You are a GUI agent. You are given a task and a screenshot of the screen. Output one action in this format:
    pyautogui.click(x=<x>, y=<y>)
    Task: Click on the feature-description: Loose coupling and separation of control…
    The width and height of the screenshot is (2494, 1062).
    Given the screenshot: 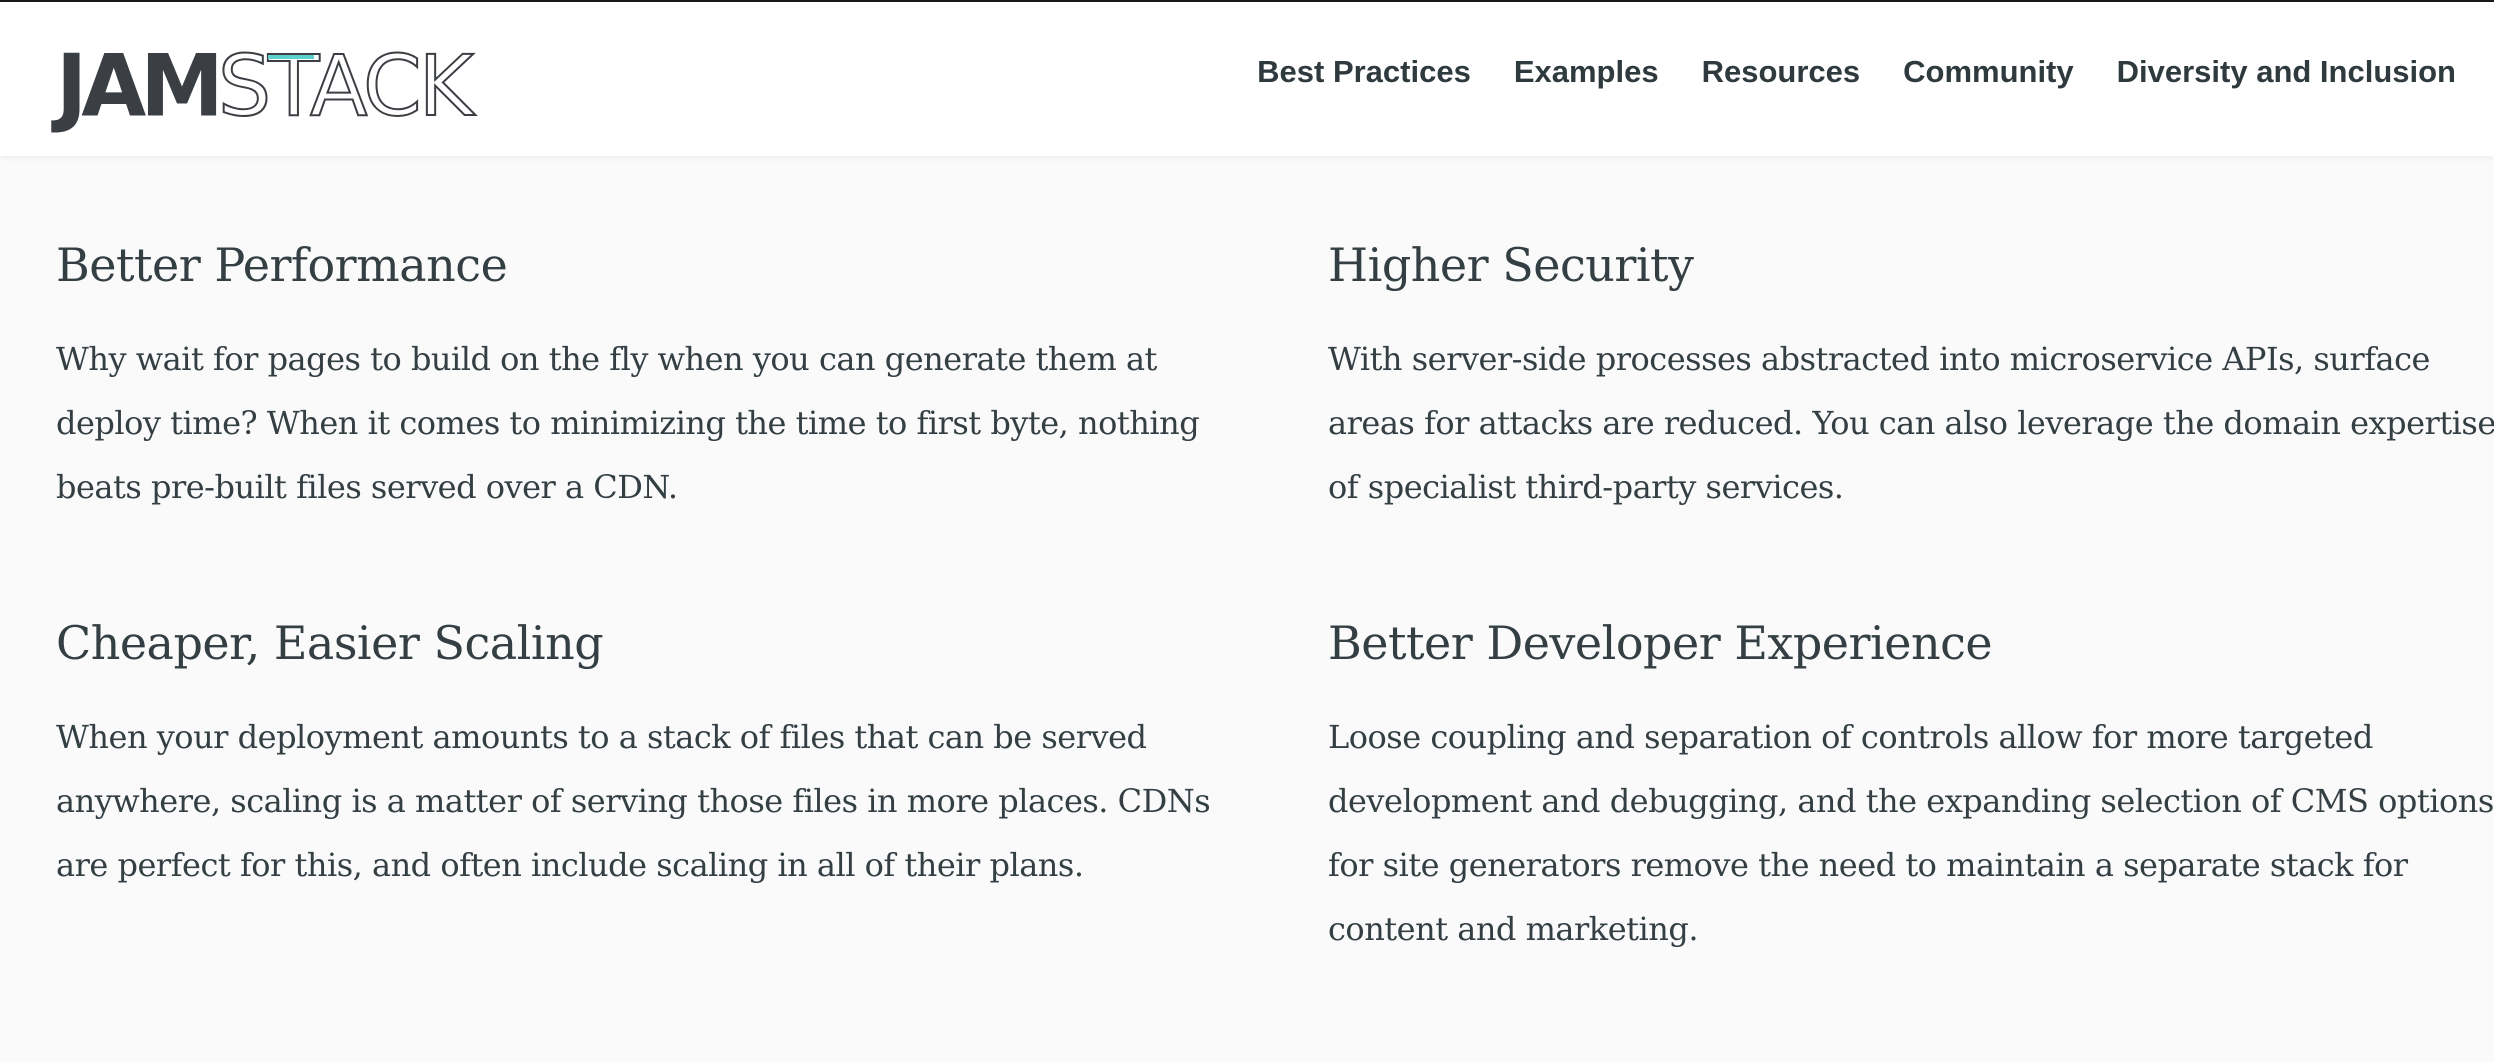 What is the action you would take?
    pyautogui.click(x=1911, y=833)
    